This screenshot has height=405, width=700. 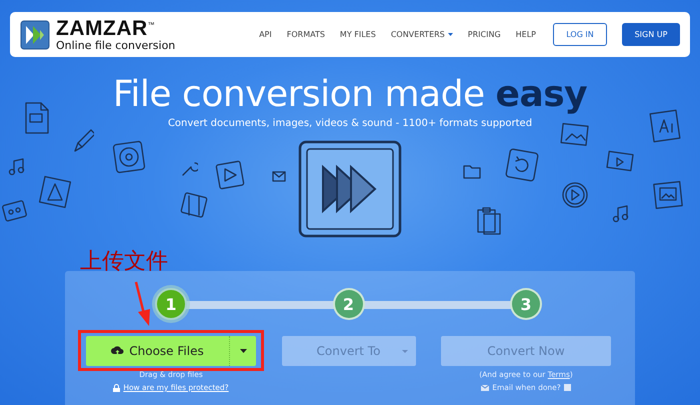 I want to click on logo-icon, so click(x=35, y=35).